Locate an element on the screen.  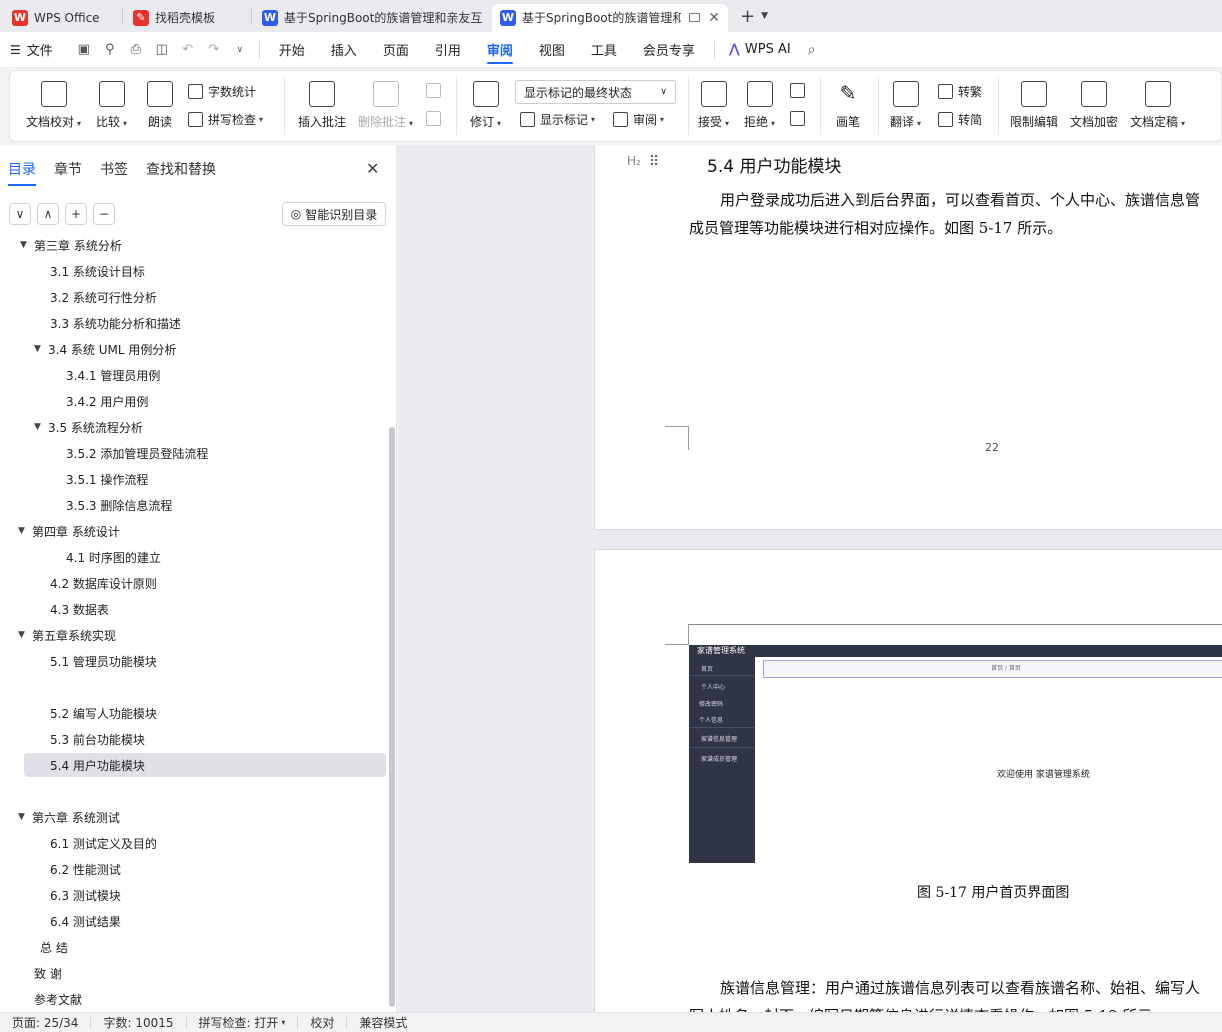
translate-button: 翻译 ▾ is located at coordinates (905, 105).